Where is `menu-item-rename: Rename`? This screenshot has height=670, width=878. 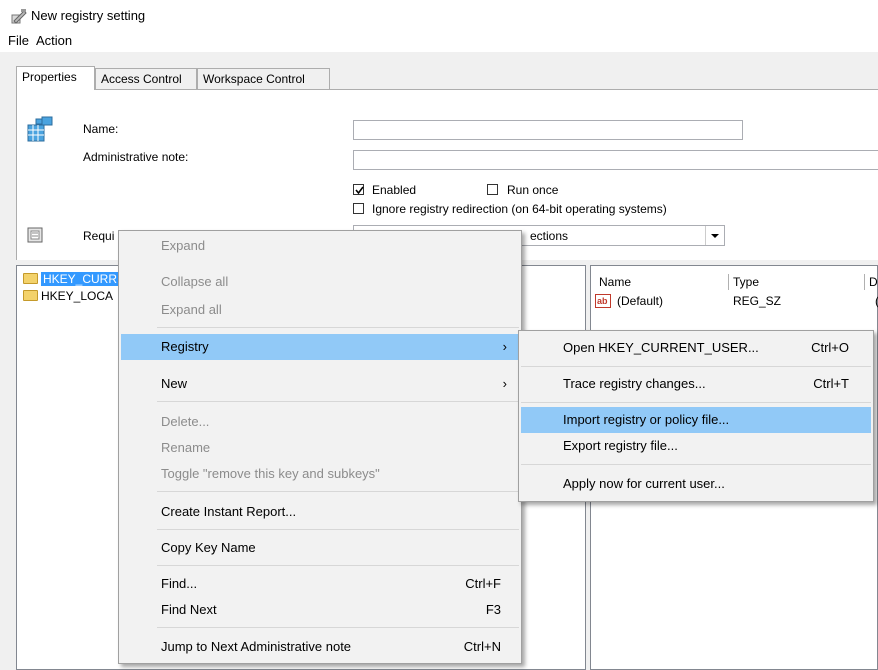
menu-item-rename: Rename is located at coordinates (320, 448).